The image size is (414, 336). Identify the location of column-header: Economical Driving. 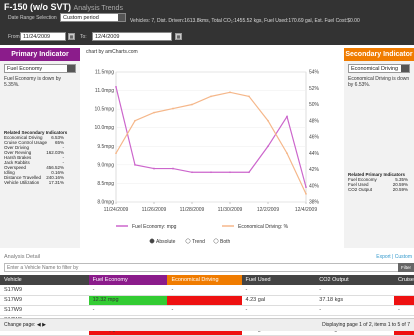
(204, 280).